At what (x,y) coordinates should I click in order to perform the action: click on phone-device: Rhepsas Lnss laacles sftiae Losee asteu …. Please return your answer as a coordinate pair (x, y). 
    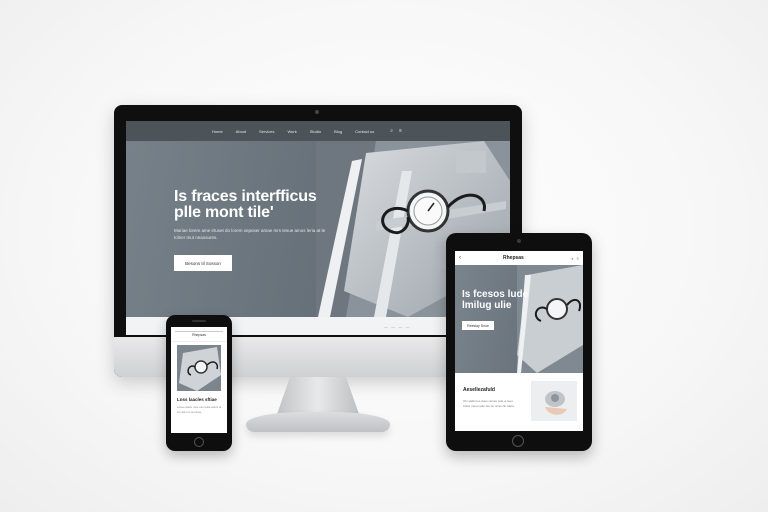
    Looking at the image, I should click on (199, 383).